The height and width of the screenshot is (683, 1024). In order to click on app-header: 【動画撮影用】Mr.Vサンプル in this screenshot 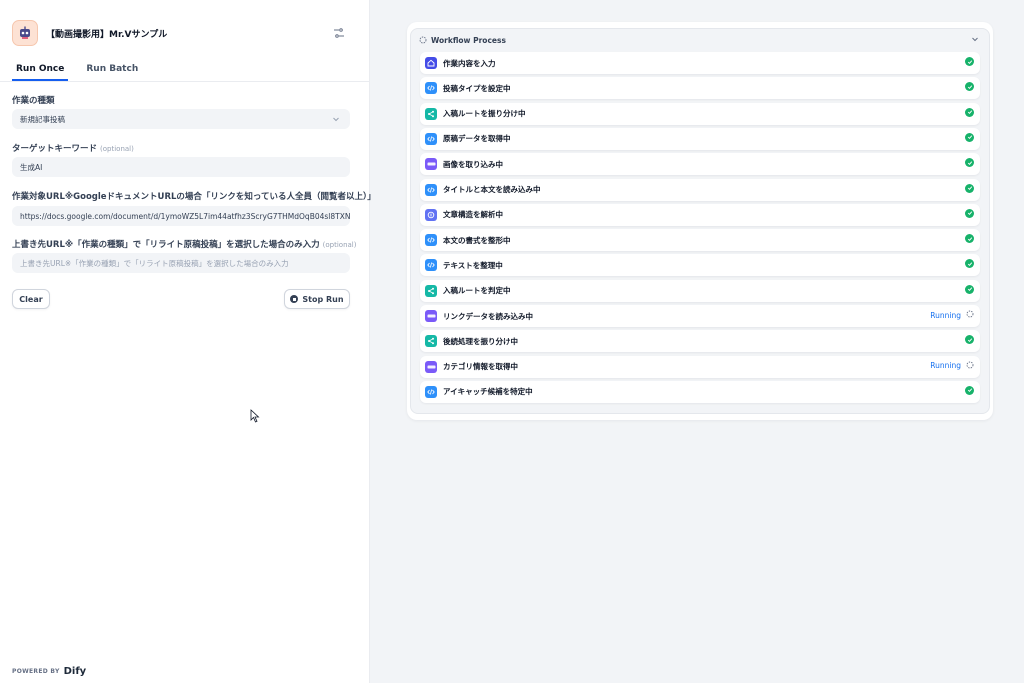, I will do `click(180, 33)`.